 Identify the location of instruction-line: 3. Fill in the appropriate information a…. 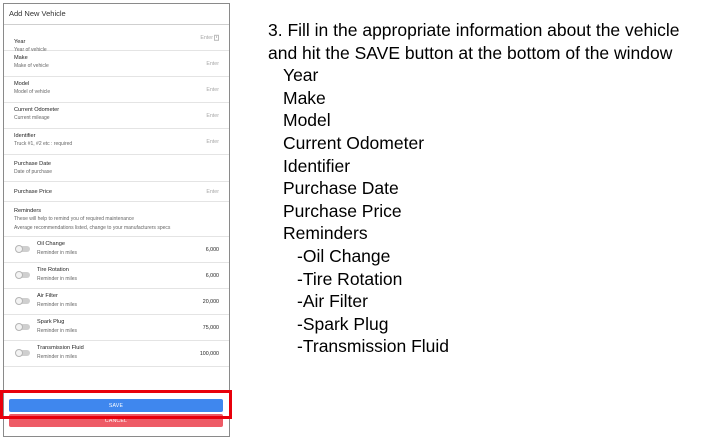
(474, 30).